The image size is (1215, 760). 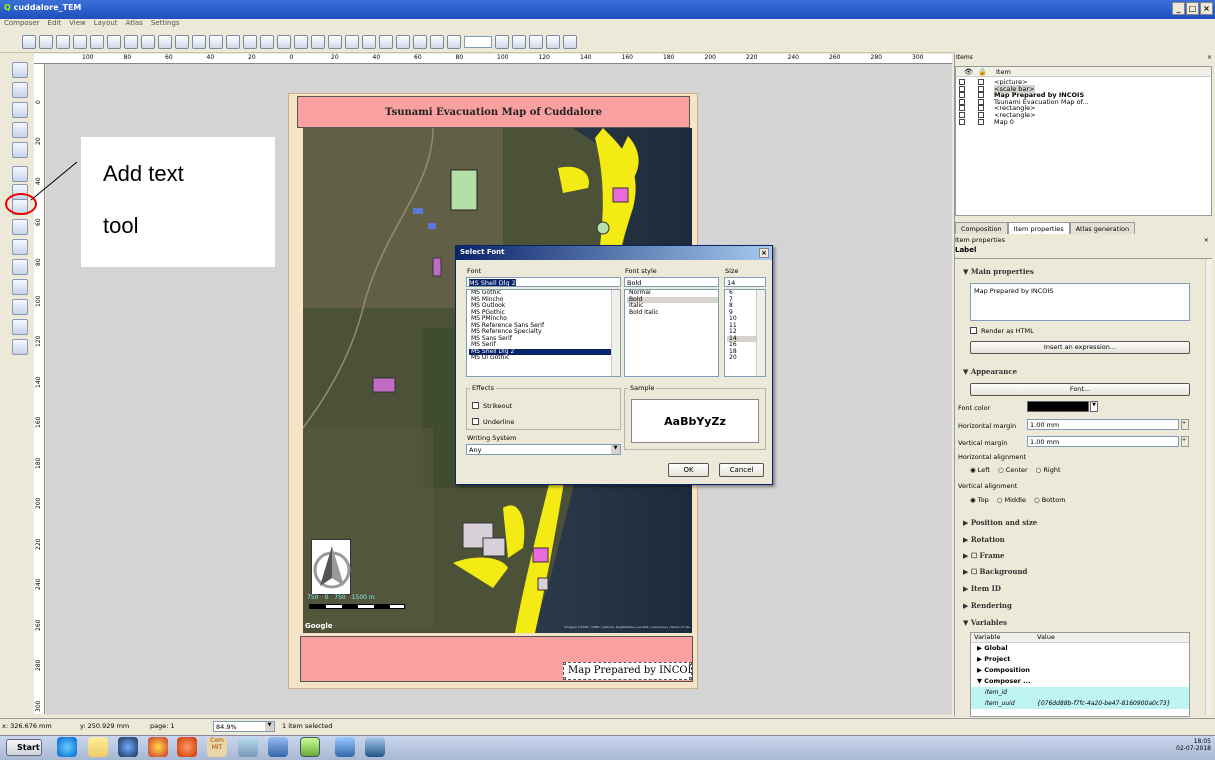 I want to click on ok-button: OK, so click(x=688, y=470).